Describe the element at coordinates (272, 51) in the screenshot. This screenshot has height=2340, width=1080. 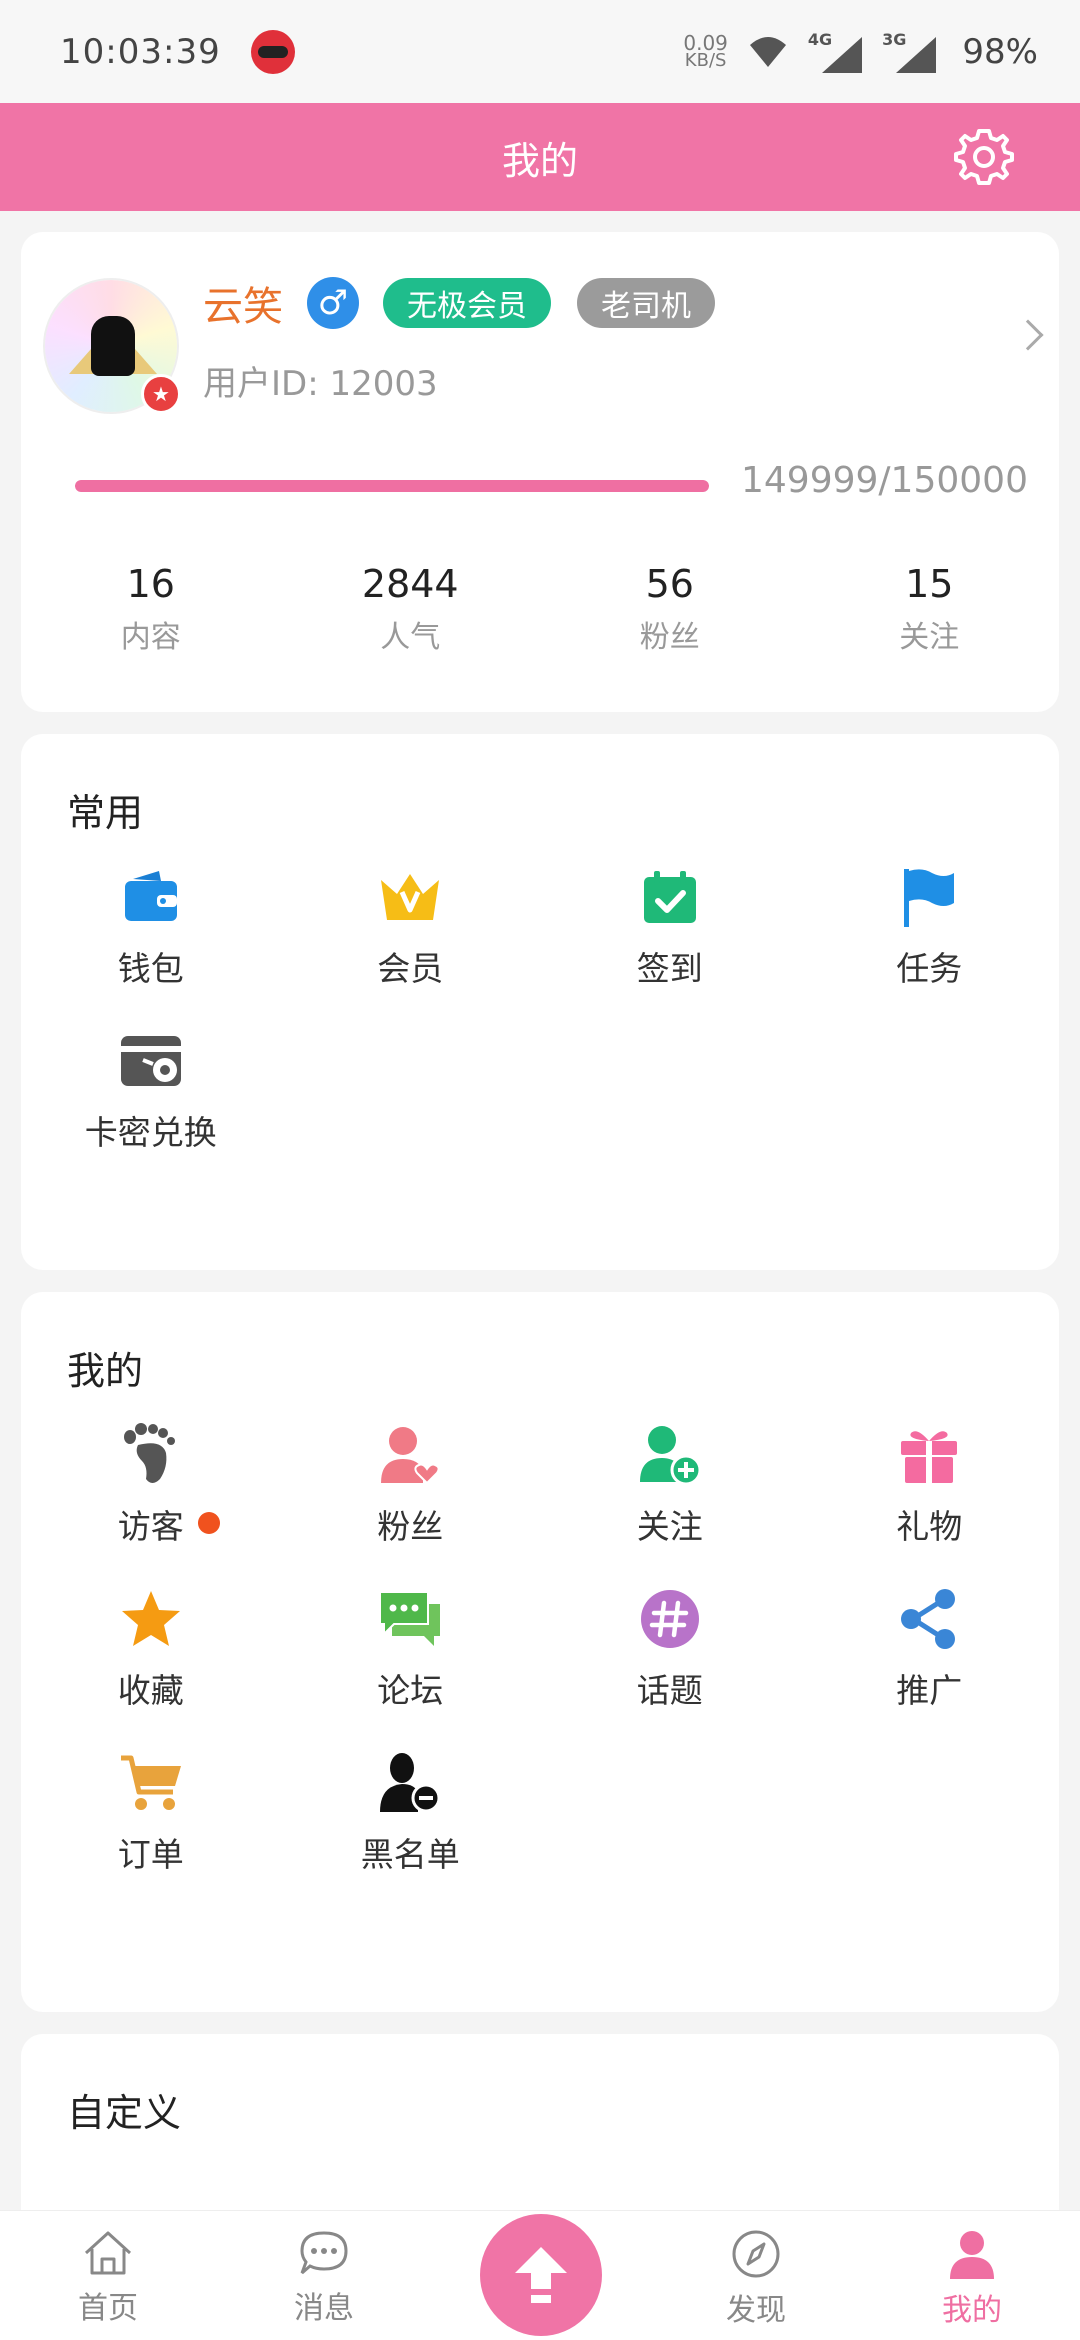
I see `notification-app-icon` at that location.